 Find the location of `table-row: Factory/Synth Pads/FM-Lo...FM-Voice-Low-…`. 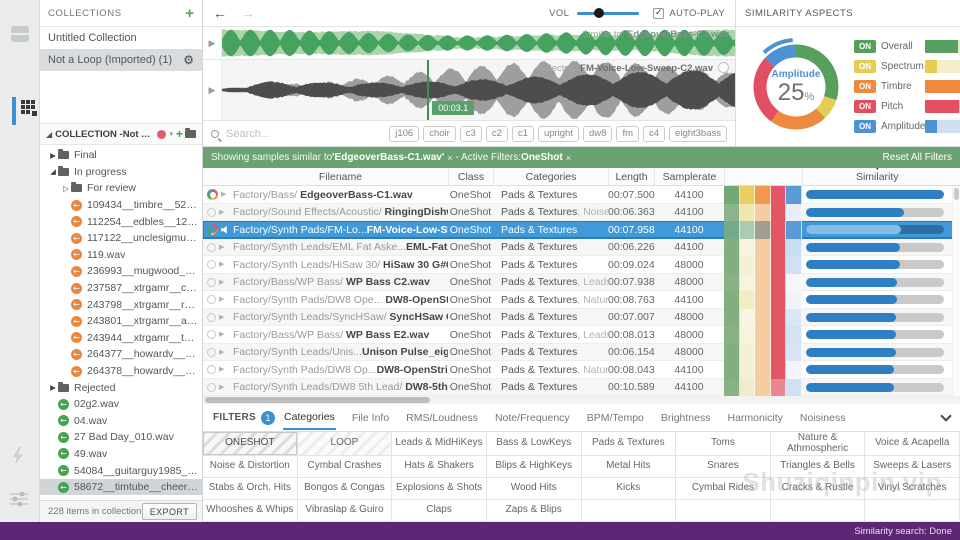

table-row: Factory/Synth Pads/FM-Lo...FM-Voice-Low-… is located at coordinates (581, 230).